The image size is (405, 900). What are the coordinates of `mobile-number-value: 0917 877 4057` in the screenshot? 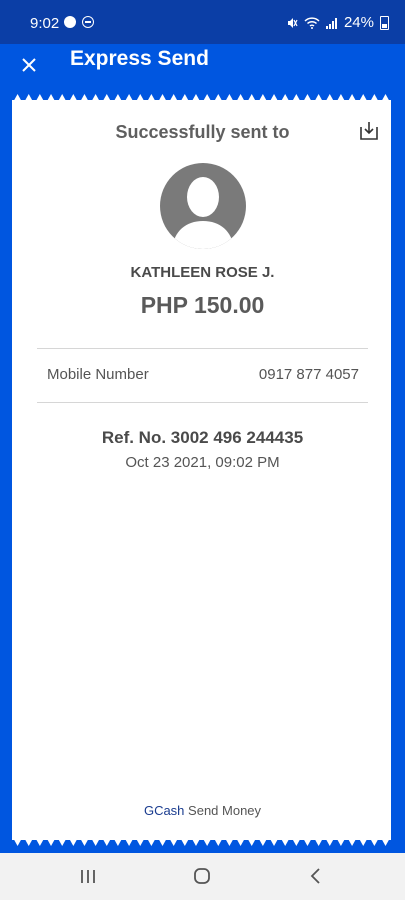 It's located at (308, 374).